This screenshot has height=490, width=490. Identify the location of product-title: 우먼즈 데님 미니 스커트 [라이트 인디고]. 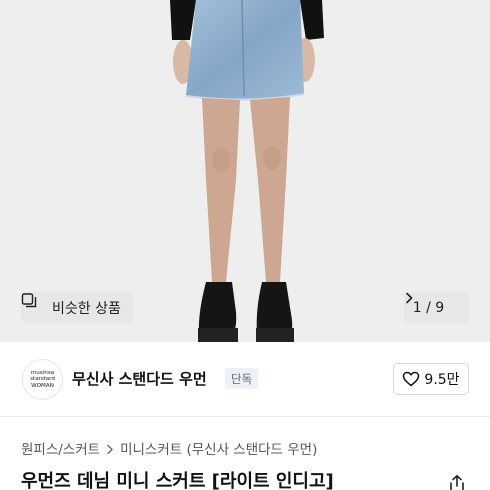
(177, 480).